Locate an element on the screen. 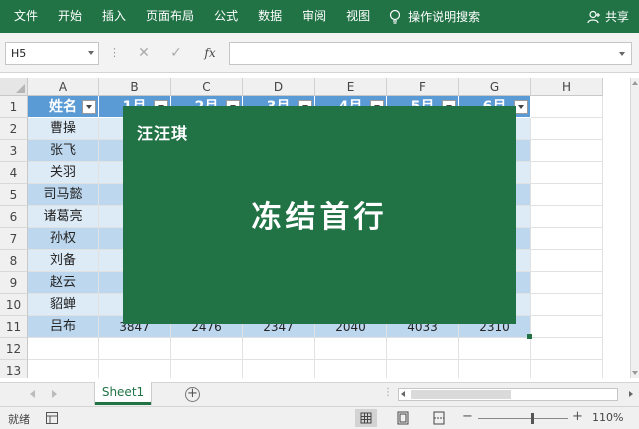  menu-review: 审阅 is located at coordinates (314, 16).